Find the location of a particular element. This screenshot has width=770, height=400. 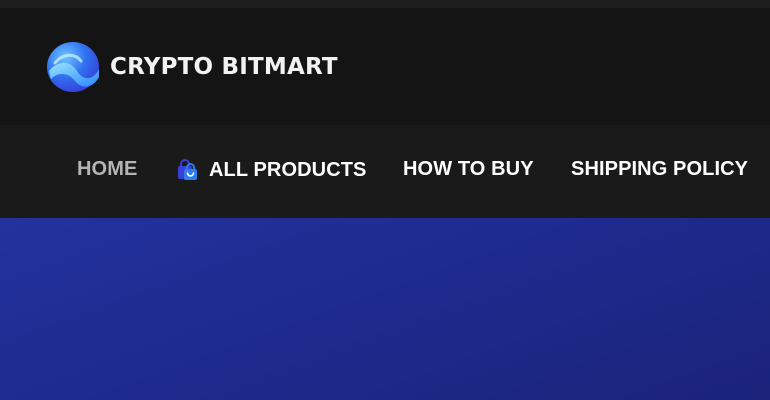

nav-item-label: ALL PRODUCTS is located at coordinates (288, 169).